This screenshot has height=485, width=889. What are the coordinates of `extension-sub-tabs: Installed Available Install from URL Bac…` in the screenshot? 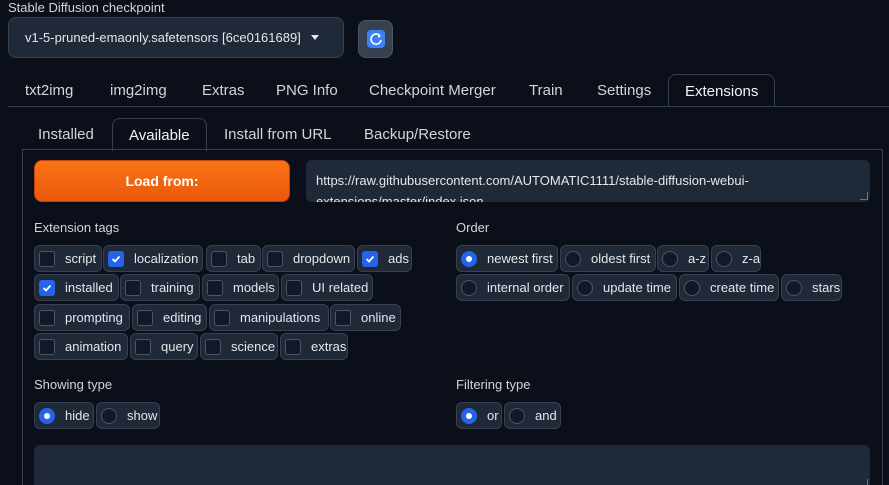 It's located at (455, 134).